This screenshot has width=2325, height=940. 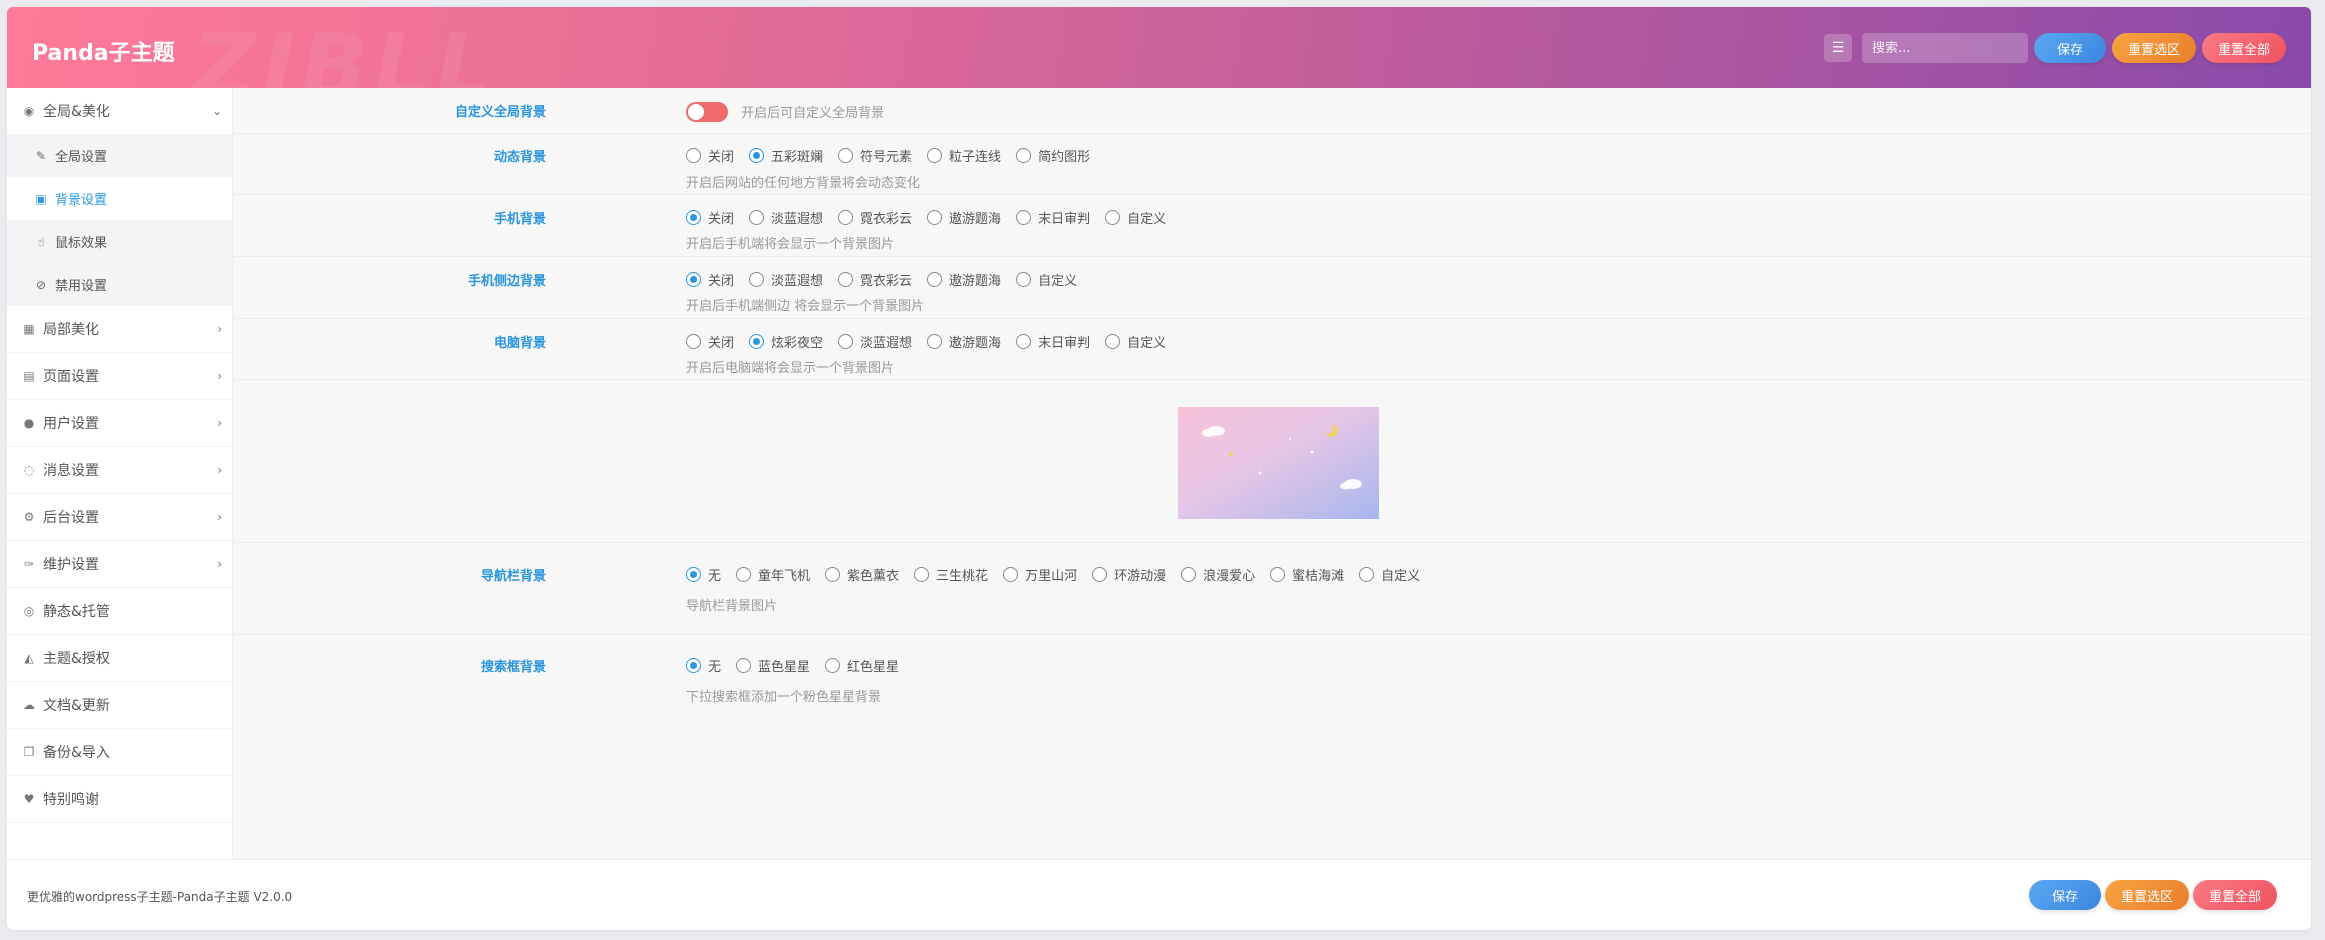 What do you see at coordinates (773, 574) in the screenshot?
I see `radio-option: 童年飞机` at bounding box center [773, 574].